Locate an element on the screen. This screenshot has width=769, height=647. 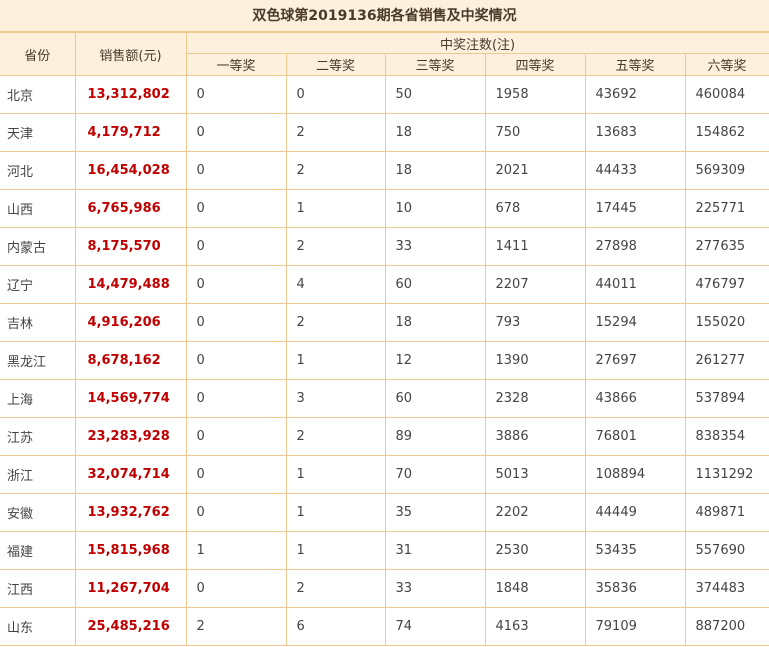
prize-5-count-cell: 15294 is located at coordinates (635, 322).